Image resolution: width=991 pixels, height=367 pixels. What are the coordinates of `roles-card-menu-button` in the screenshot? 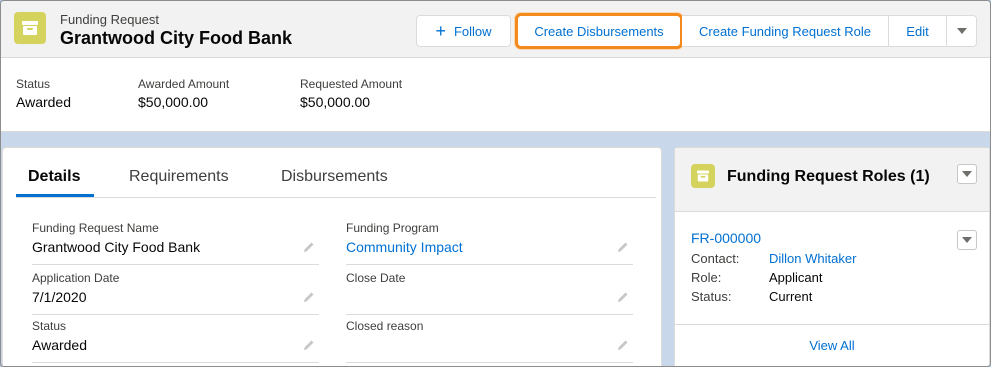 It's located at (967, 174).